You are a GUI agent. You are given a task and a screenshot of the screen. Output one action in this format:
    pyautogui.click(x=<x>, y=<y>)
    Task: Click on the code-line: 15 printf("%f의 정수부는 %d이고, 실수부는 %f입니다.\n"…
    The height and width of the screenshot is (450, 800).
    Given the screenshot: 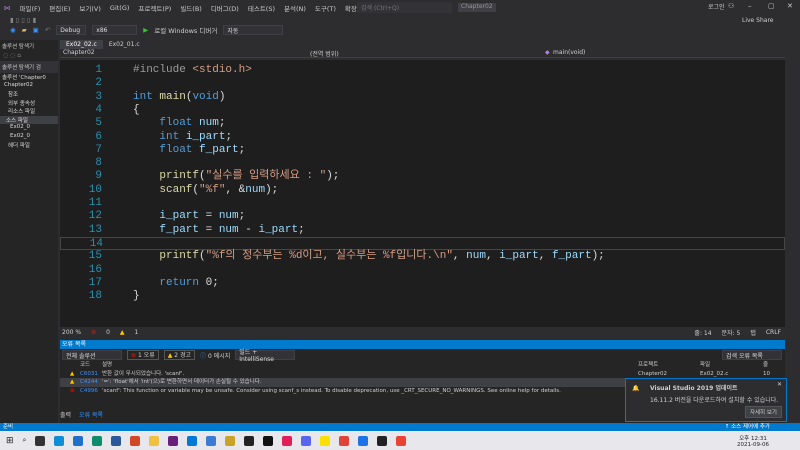 What is the action you would take?
    pyautogui.click(x=422, y=256)
    